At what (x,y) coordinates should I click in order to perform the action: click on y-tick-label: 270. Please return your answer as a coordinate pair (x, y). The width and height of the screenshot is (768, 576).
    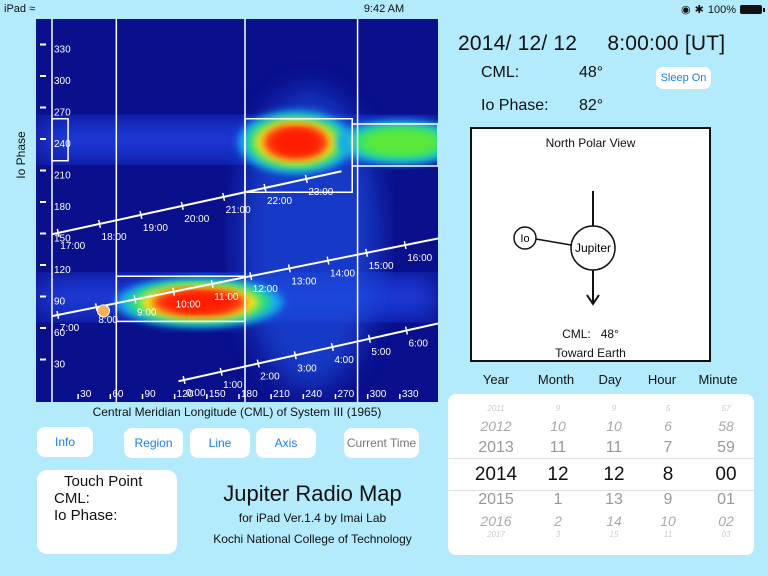
    Looking at the image, I should click on (62, 113).